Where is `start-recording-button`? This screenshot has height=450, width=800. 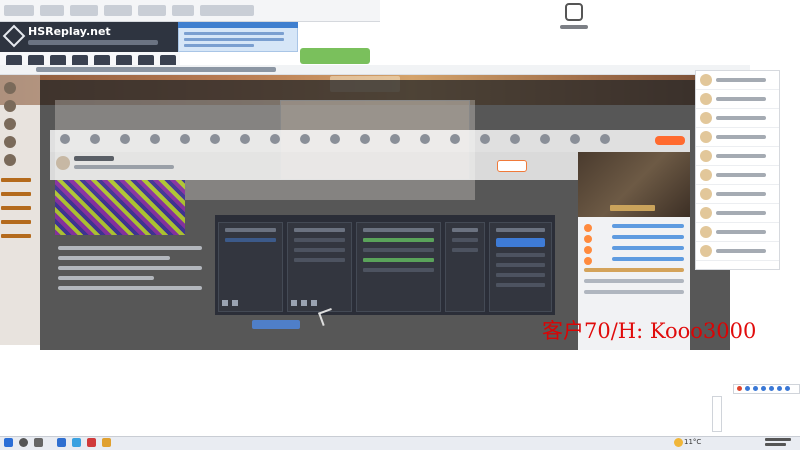
start-recording-button is located at coordinates (520, 255).